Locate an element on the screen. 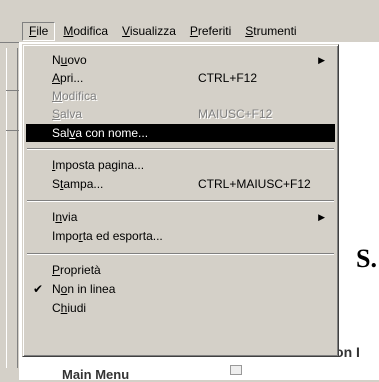 Image resolution: width=379 pixels, height=382 pixels. checkmark-icon: ✔ is located at coordinates (38, 289).